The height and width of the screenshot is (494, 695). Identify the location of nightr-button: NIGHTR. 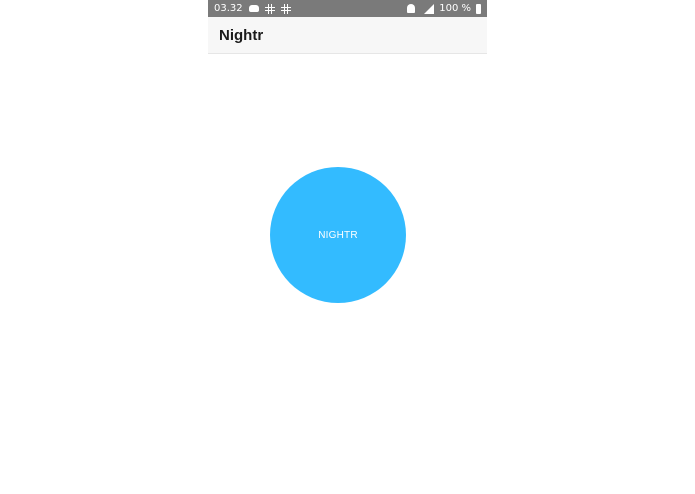
(338, 235).